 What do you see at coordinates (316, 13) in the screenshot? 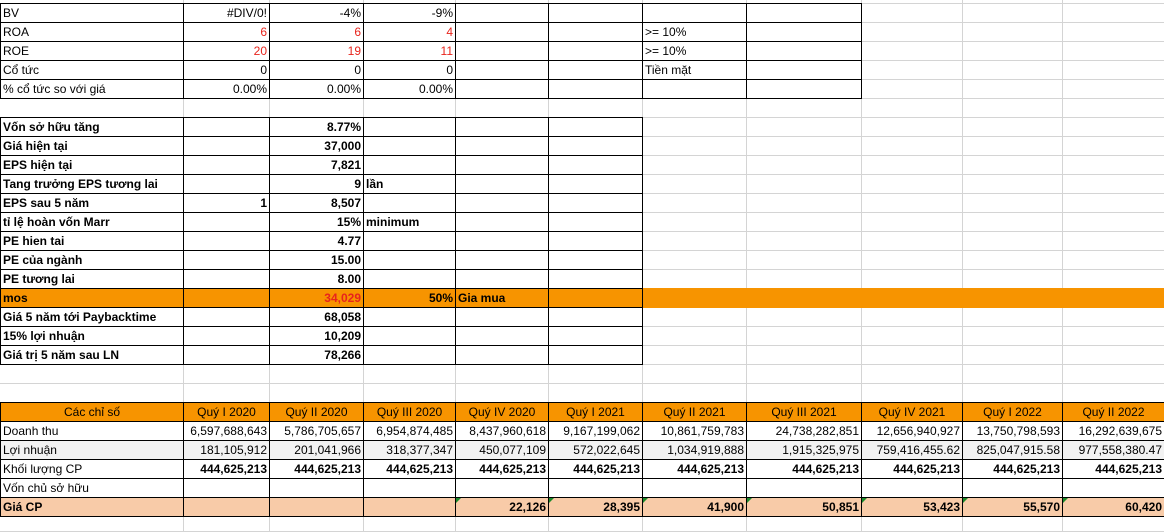
I see `ratio-value-cell: -4%` at bounding box center [316, 13].